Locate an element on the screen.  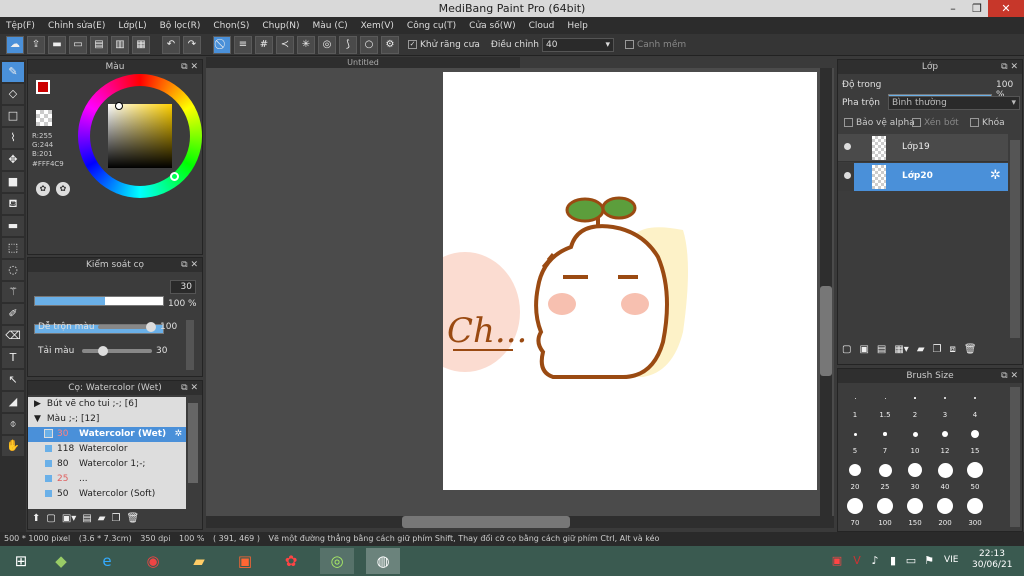
fill-rect-tool-icon: ■ is located at coordinates (13, 182).